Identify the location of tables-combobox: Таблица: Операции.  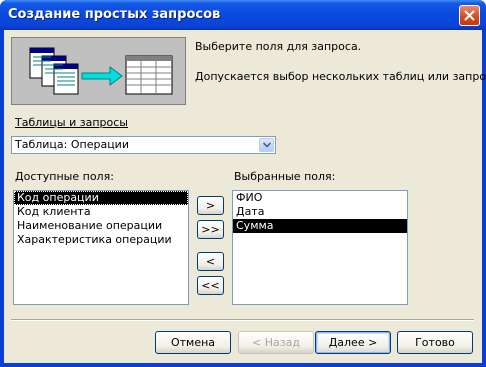
(143, 145).